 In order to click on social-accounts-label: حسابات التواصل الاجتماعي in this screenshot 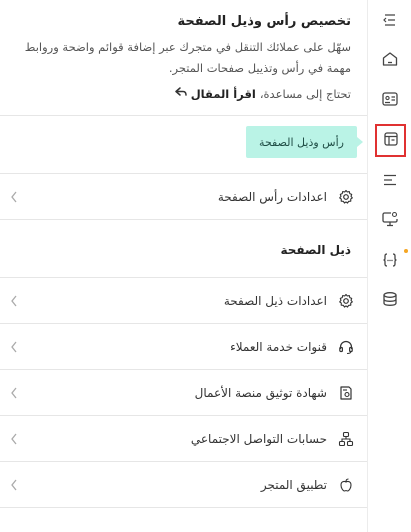, I will do `click(258, 438)`.